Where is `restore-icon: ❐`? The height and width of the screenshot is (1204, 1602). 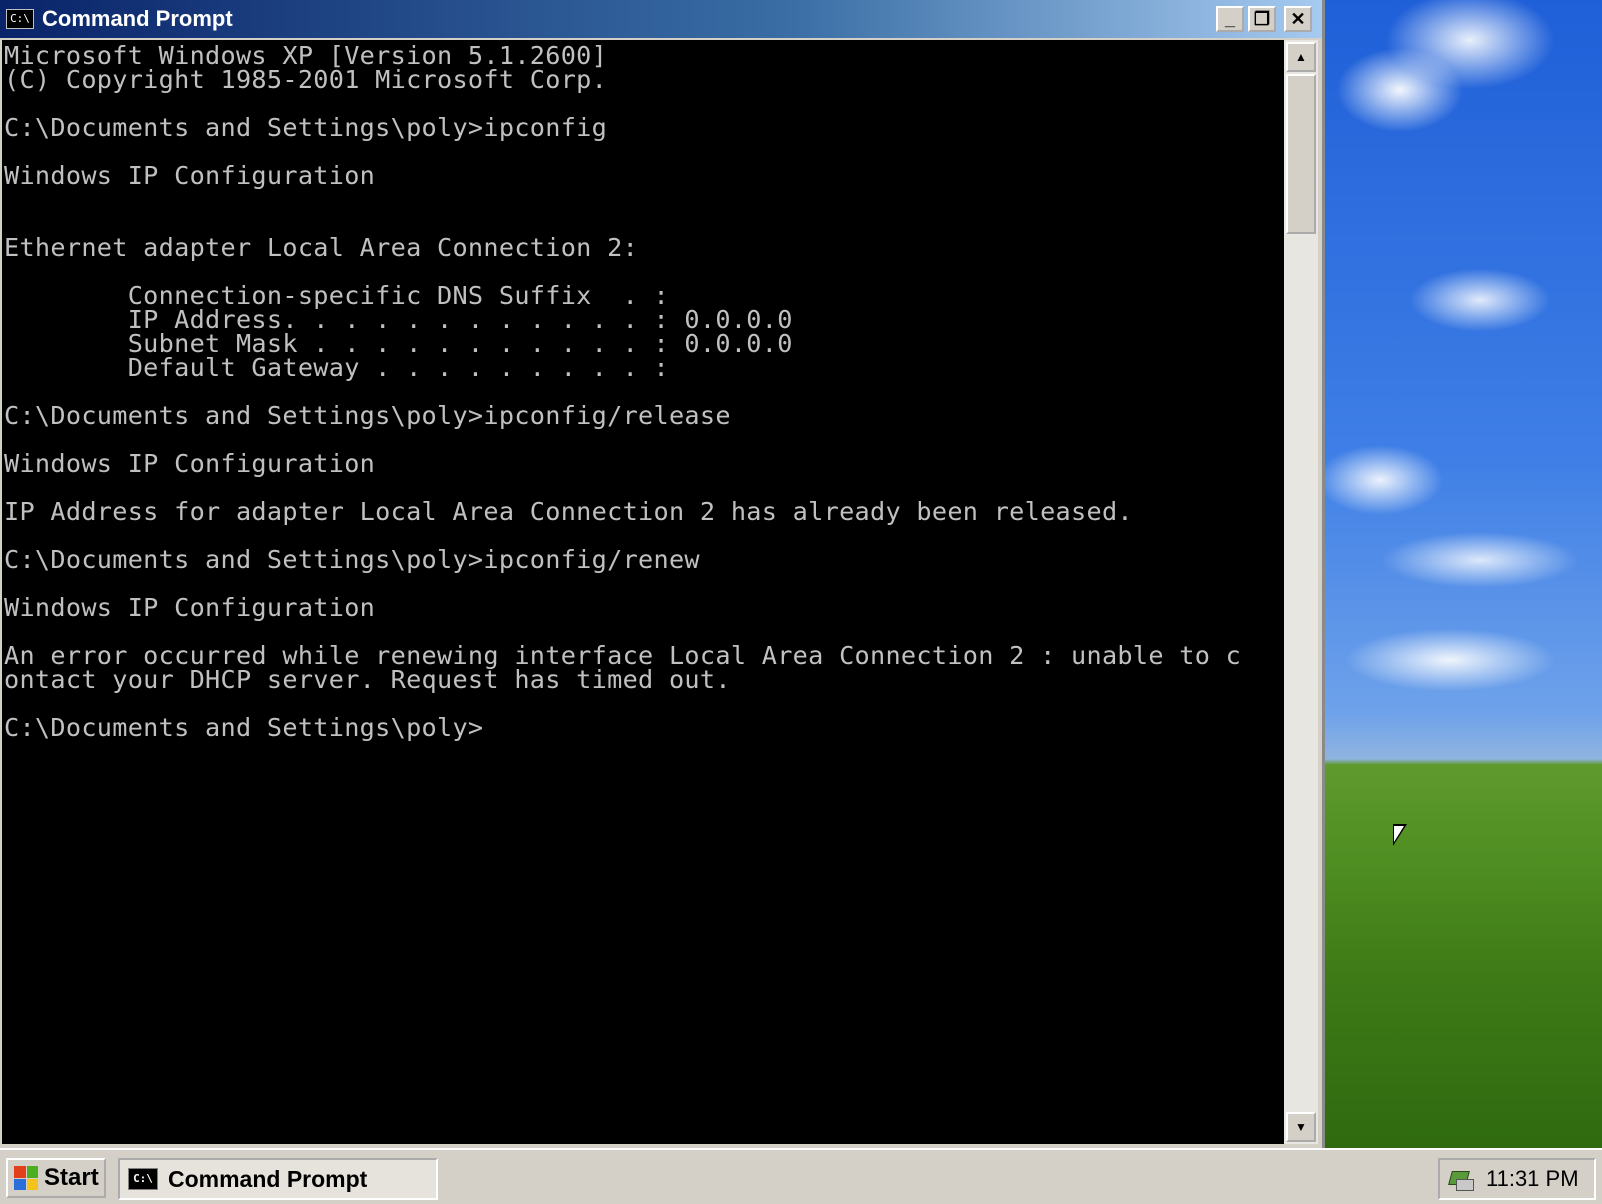 restore-icon: ❐ is located at coordinates (1262, 19).